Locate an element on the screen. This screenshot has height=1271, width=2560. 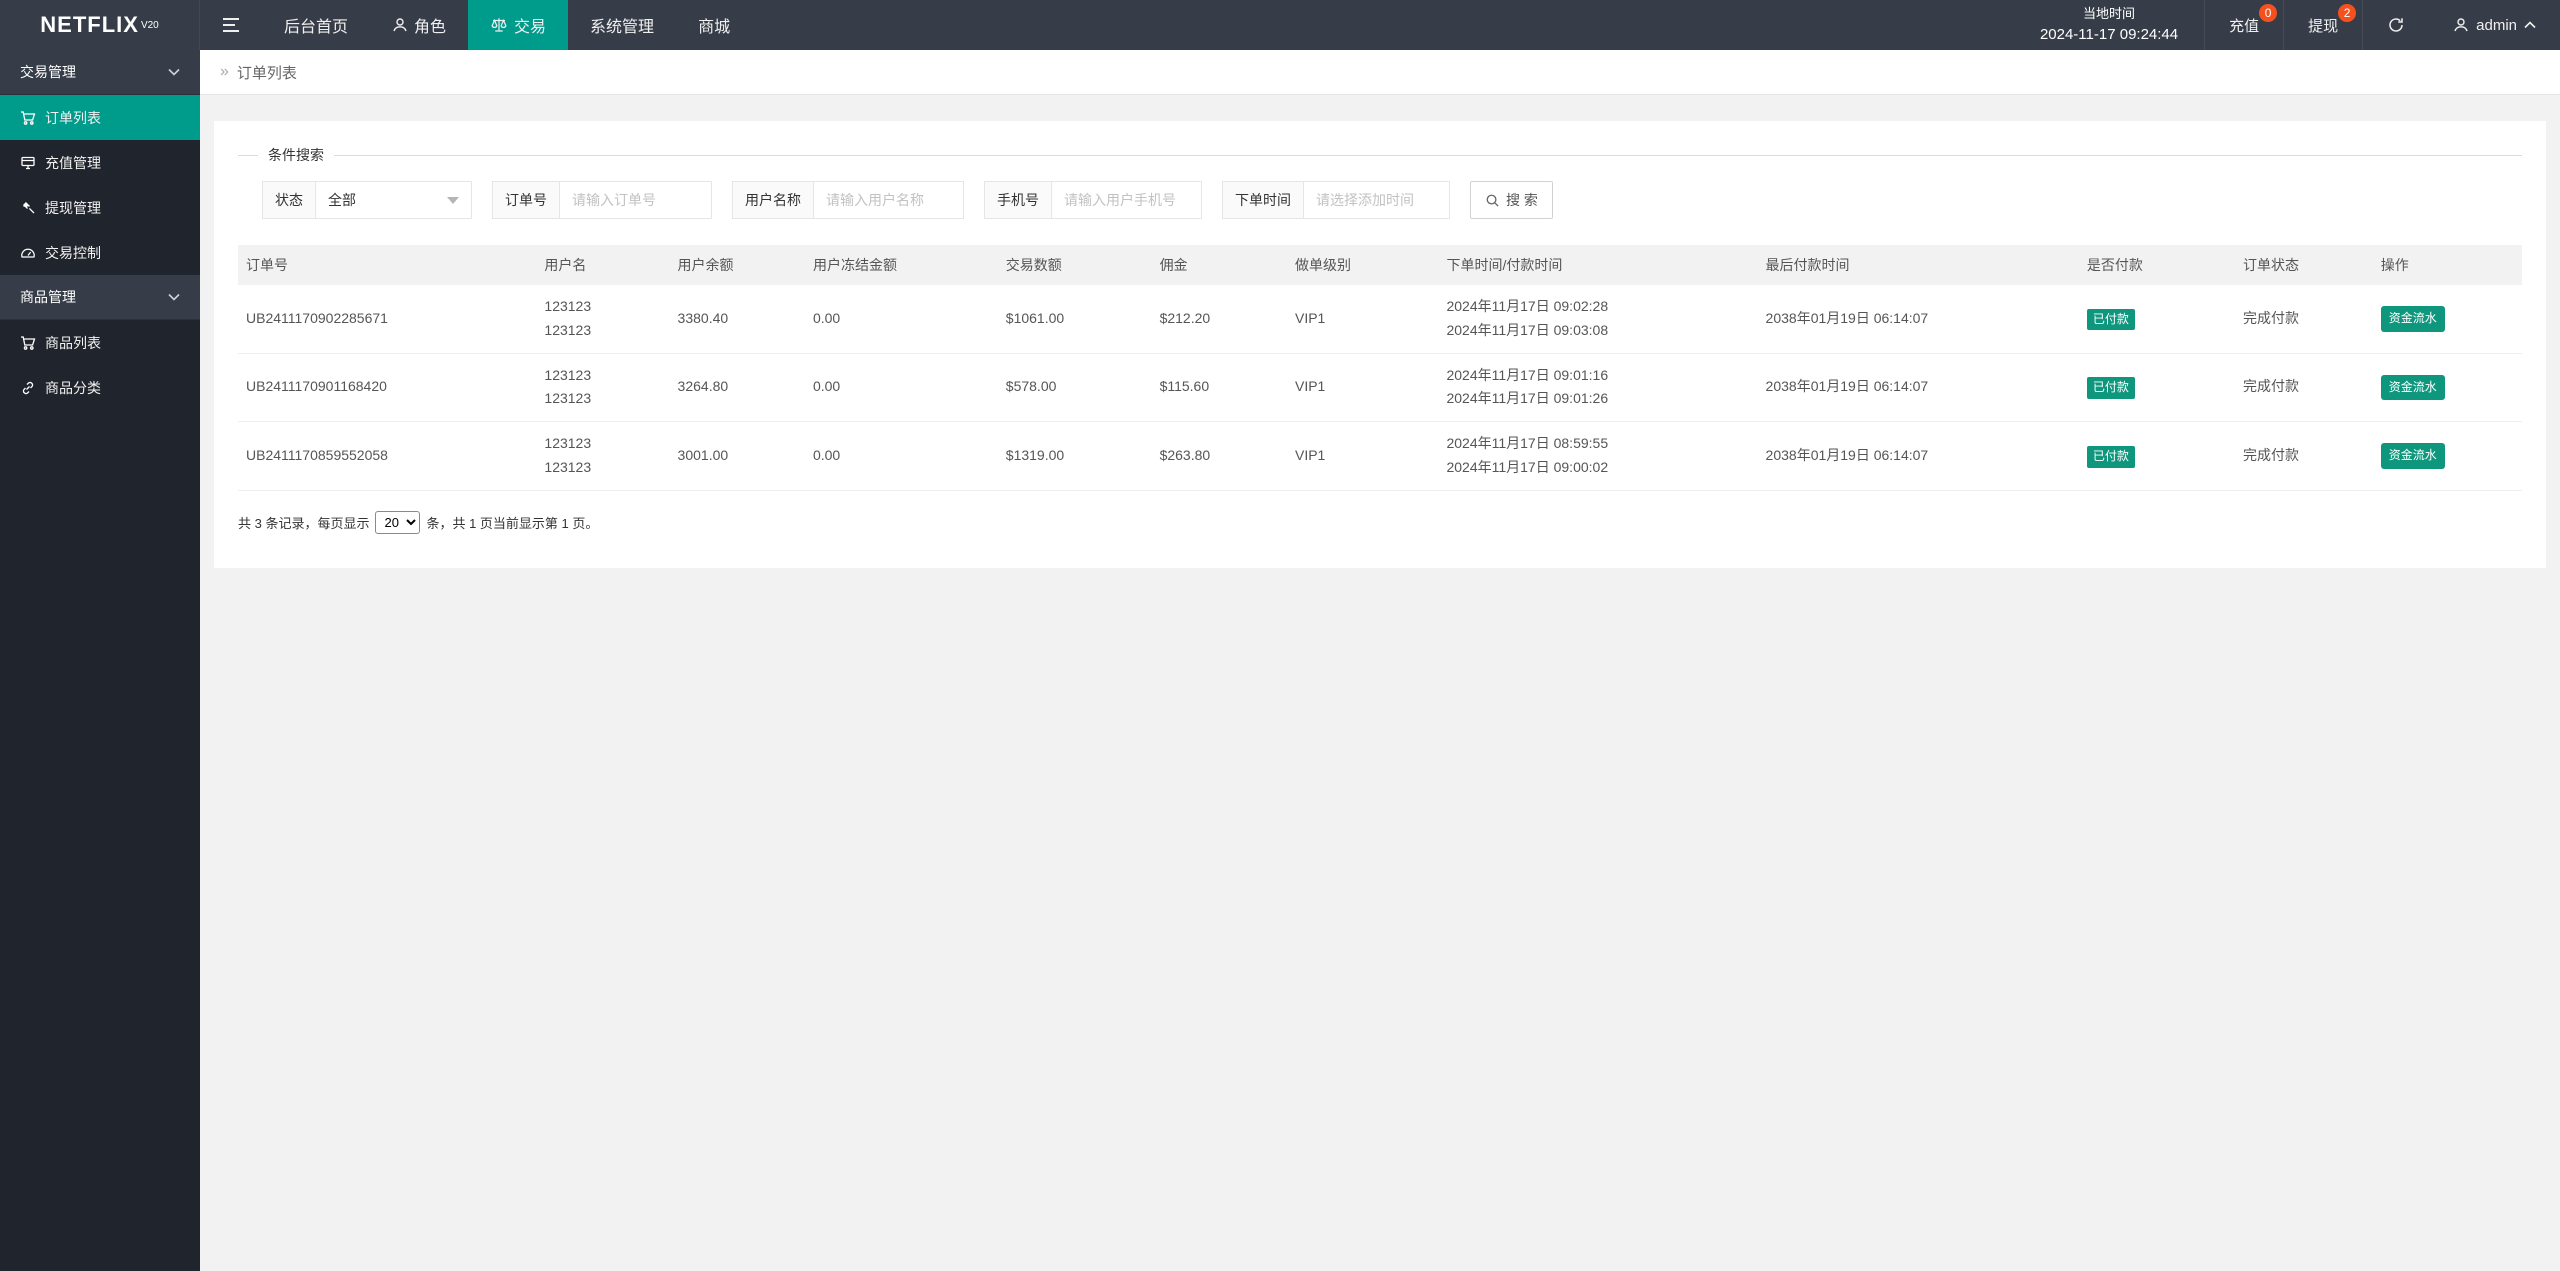
refresh-icon is located at coordinates (2396, 25).